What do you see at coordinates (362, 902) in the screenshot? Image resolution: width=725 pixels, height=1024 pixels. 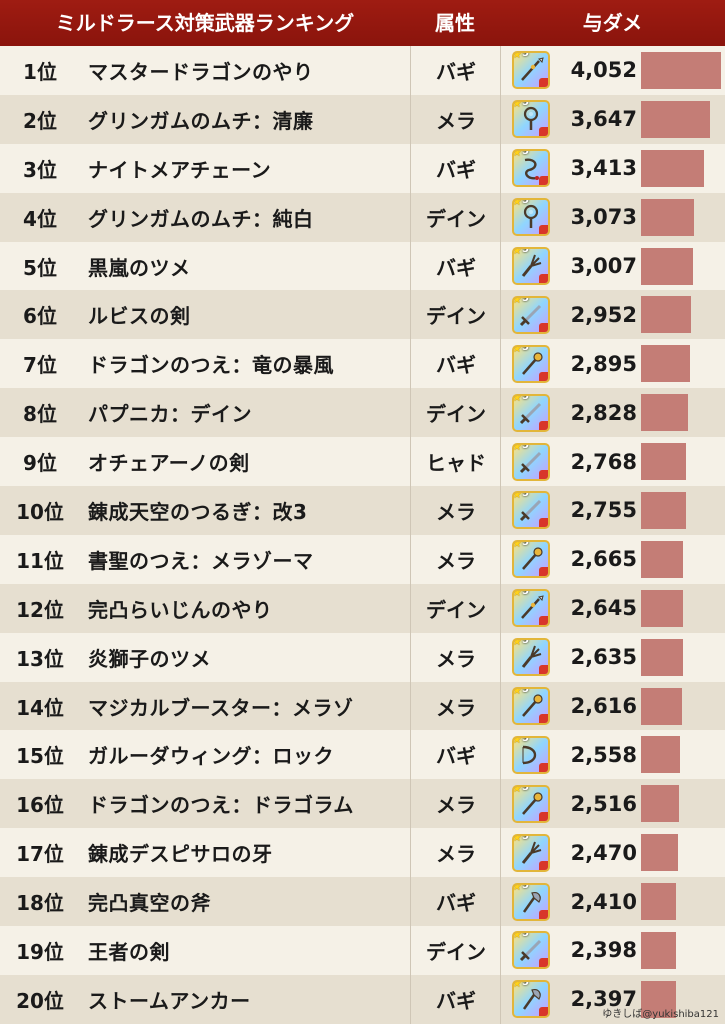 I see `table-row: 18位 完凸真空の斧 バギ ★ 5 2,410` at bounding box center [362, 902].